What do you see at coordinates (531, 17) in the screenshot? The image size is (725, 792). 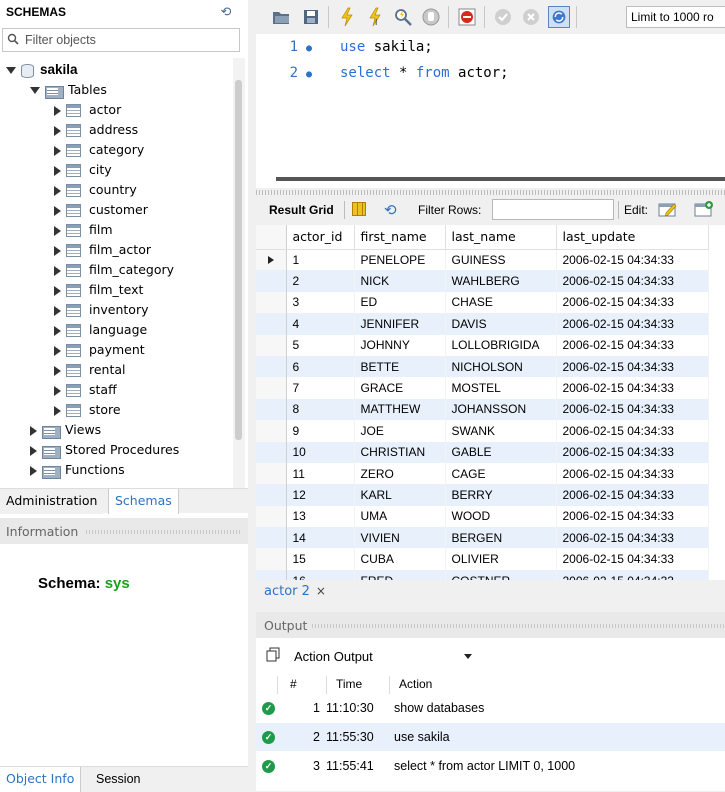 I see `rollback-icon` at bounding box center [531, 17].